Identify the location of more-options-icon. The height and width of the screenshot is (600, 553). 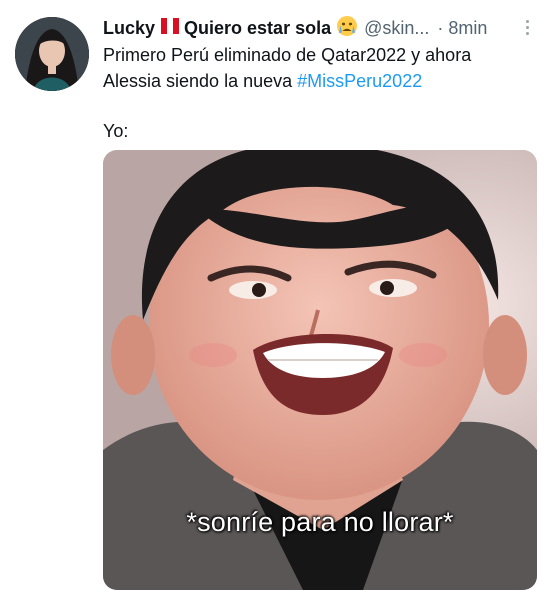
(527, 27).